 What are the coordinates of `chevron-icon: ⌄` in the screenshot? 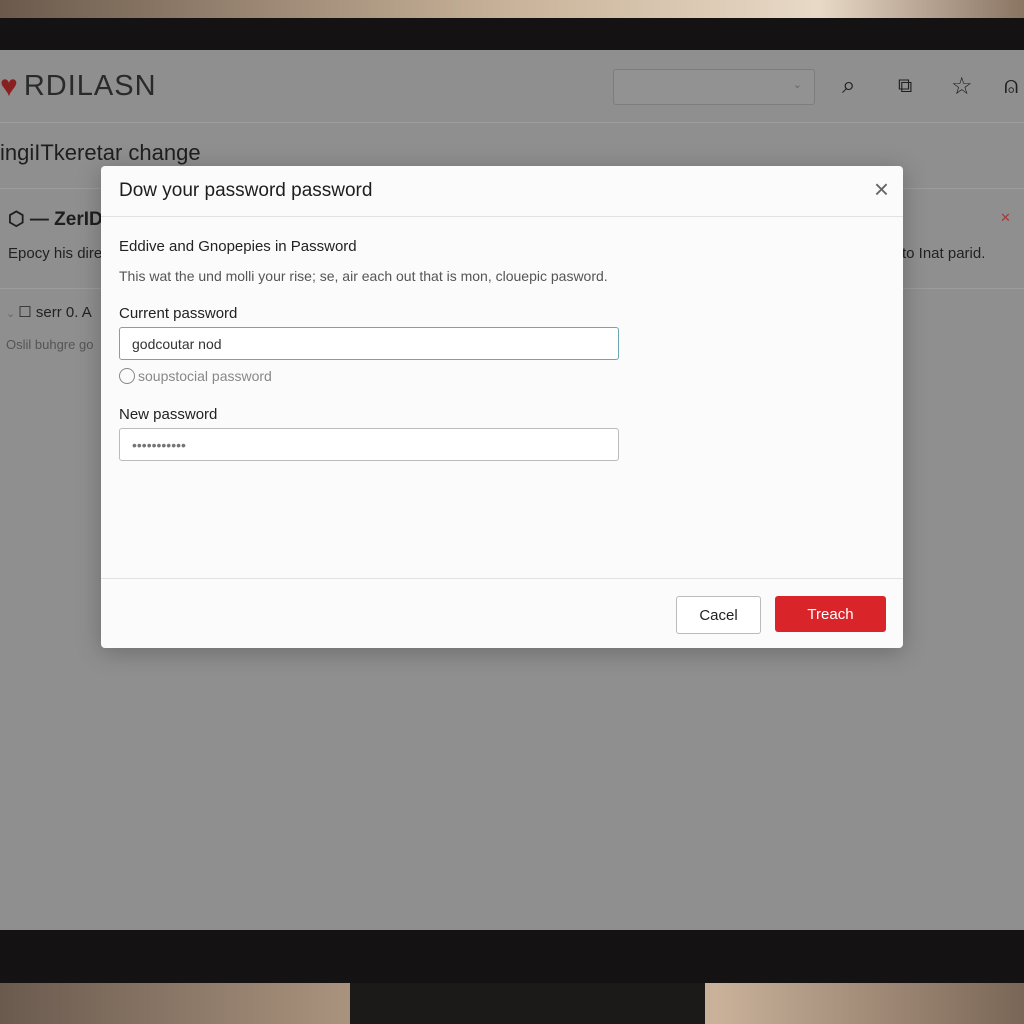 It's located at (12, 314).